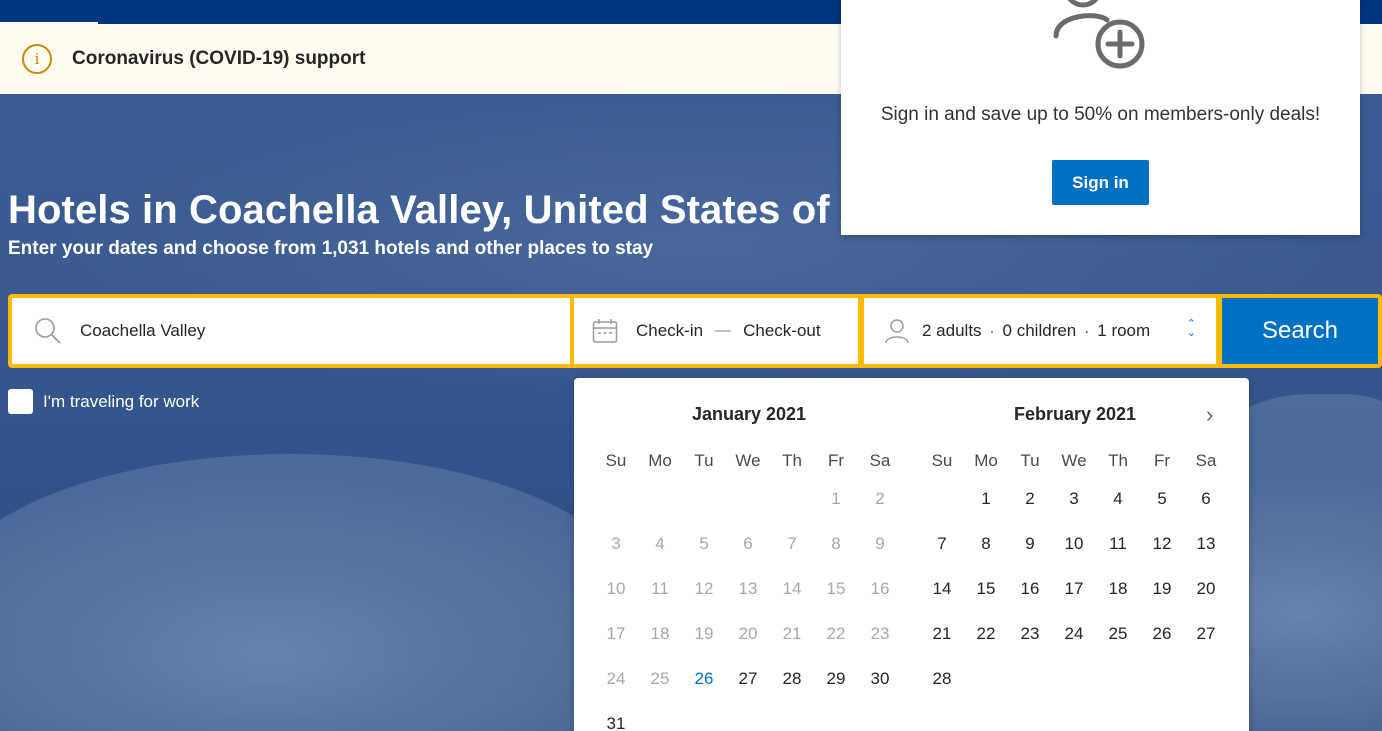  I want to click on weekday-label: Su, so click(942, 460).